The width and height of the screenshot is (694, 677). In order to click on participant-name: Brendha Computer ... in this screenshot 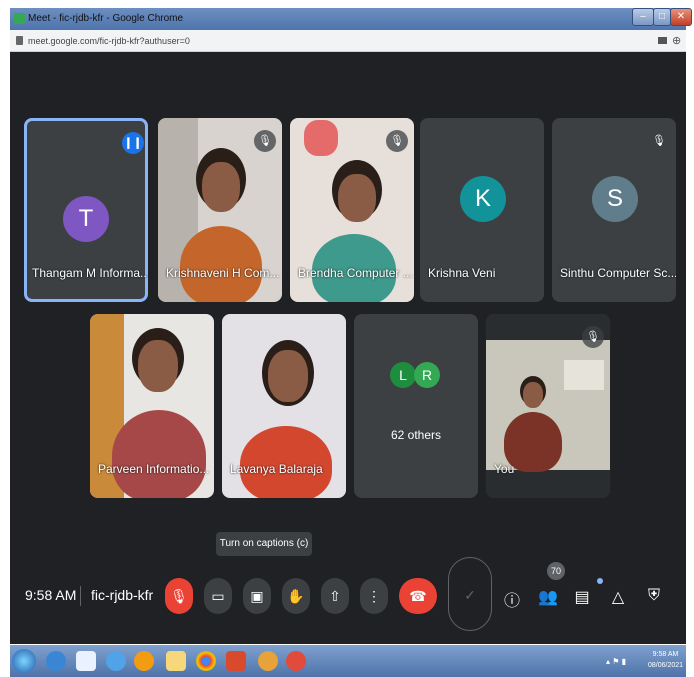, I will do `click(355, 273)`.